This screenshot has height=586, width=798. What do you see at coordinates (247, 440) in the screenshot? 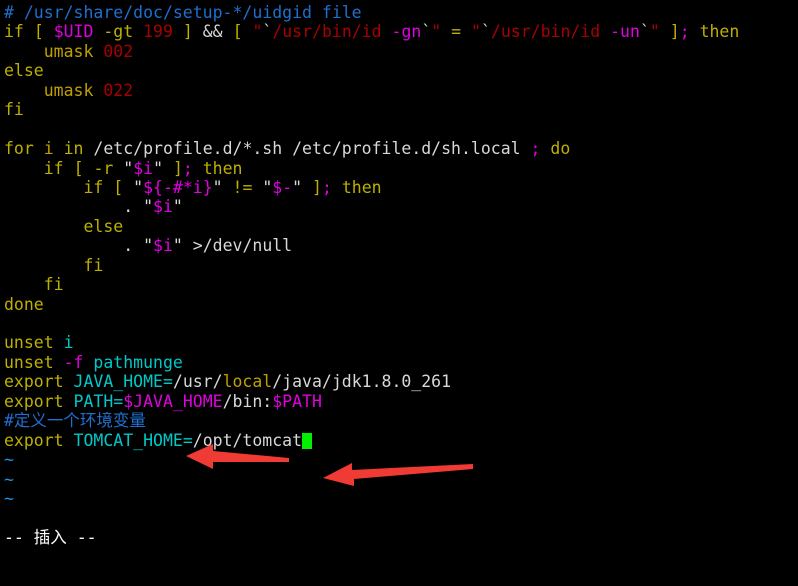
I see `code-token: /opt/tomcat` at bounding box center [247, 440].